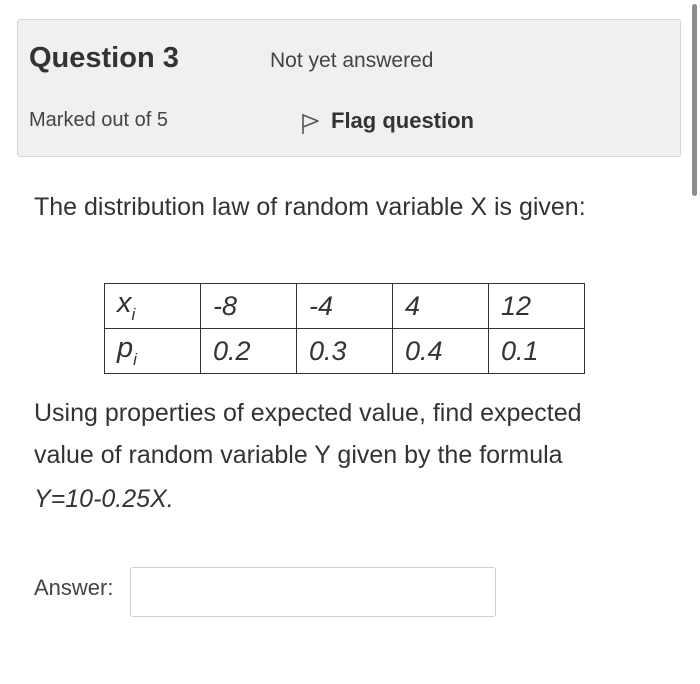 This screenshot has width=700, height=684. I want to click on table-row-x: xi -8 -4 4 12, so click(344, 306).